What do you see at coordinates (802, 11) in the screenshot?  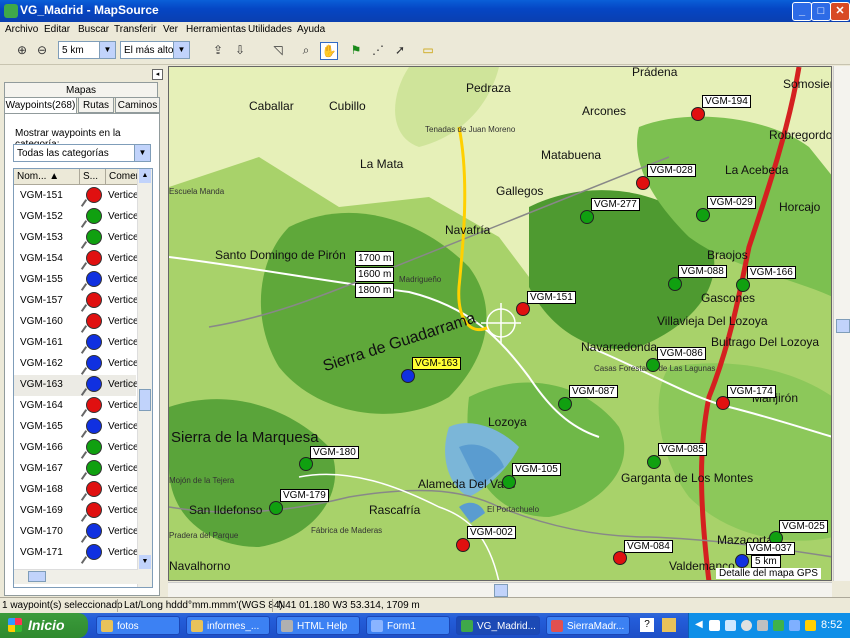 I see `minimize-button: _` at bounding box center [802, 11].